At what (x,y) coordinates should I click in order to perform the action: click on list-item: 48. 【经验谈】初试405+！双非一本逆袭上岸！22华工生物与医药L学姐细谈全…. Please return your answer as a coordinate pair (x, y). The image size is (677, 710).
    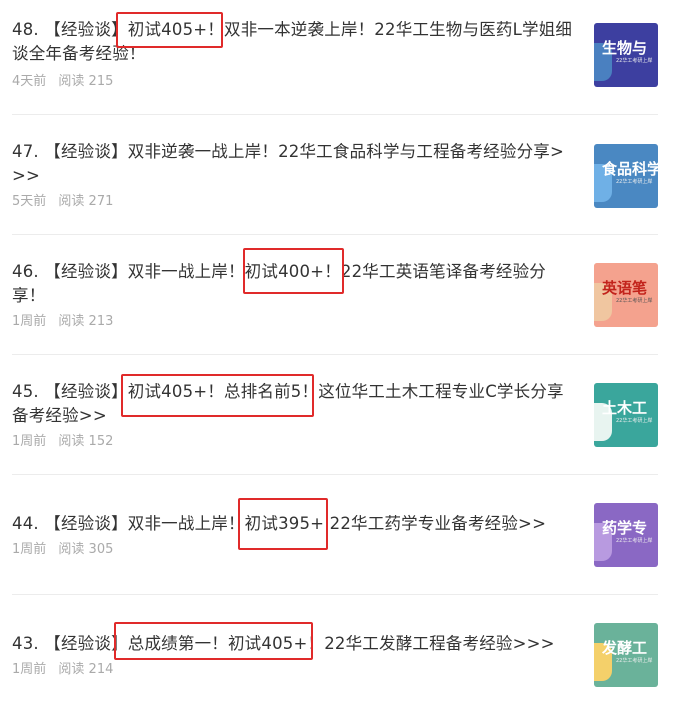
    Looking at the image, I should click on (338, 64).